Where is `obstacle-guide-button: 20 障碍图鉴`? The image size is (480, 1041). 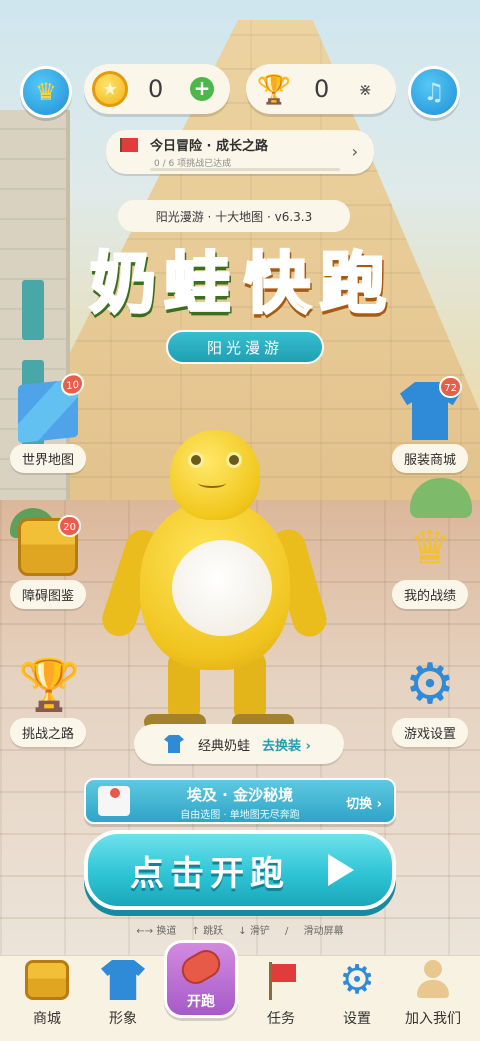 obstacle-guide-button: 20 障碍图鉴 is located at coordinates (48, 562).